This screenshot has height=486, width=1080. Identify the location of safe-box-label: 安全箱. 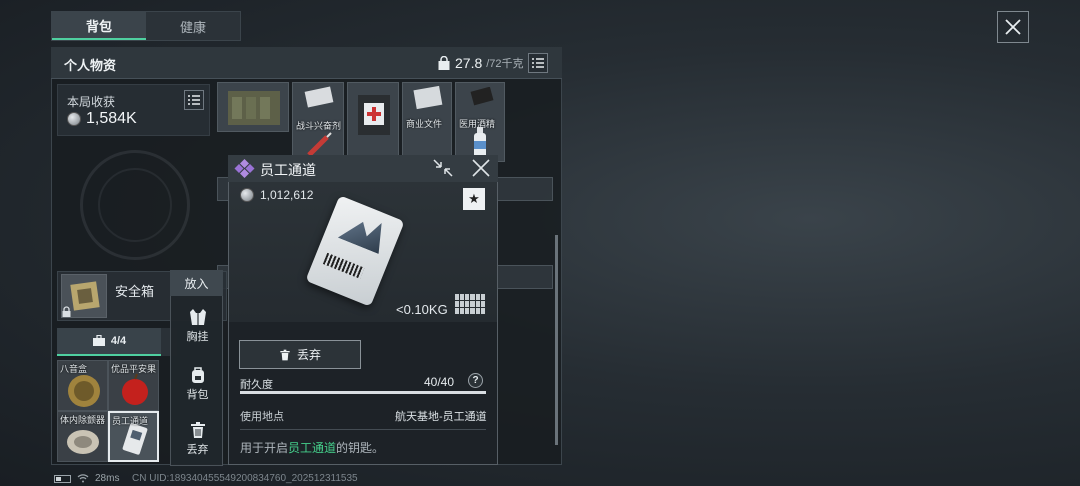
(135, 291).